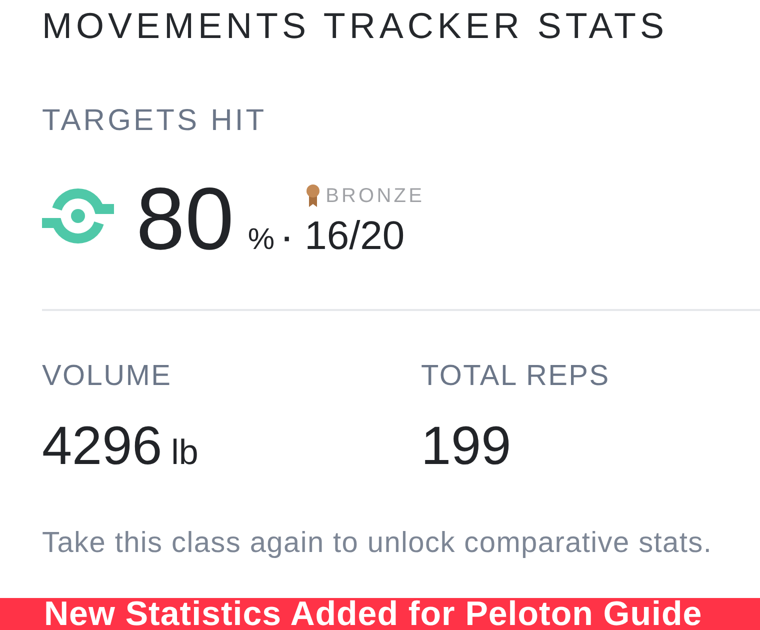 The width and height of the screenshot is (760, 630). I want to click on medal-label: BRONZE, so click(375, 196).